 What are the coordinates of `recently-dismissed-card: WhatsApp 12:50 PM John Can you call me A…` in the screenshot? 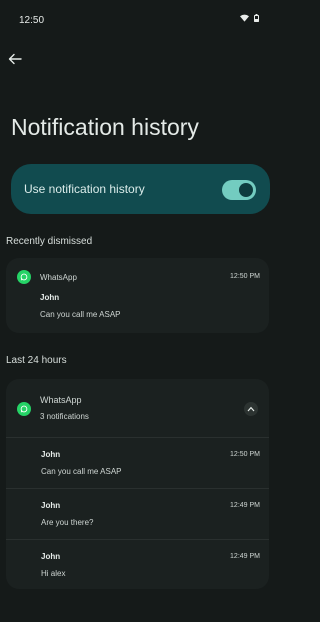 It's located at (137, 295).